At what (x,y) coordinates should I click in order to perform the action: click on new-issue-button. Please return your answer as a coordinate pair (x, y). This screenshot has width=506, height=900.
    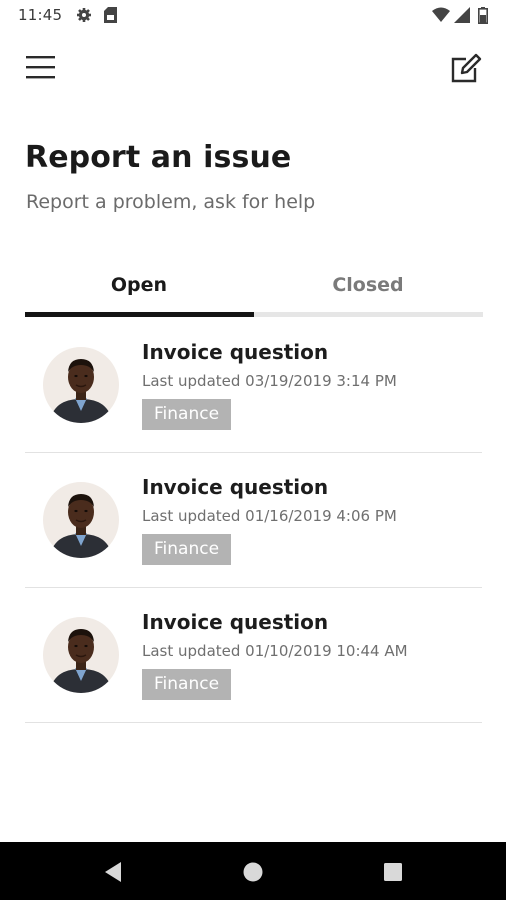
    Looking at the image, I should click on (466, 68).